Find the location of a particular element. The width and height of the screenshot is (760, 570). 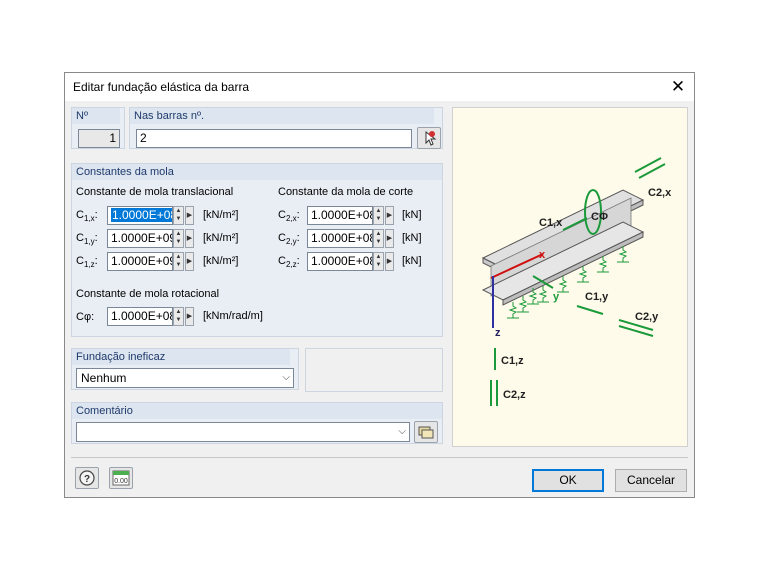

units-decimals-icon: 0.00 is located at coordinates (121, 478).